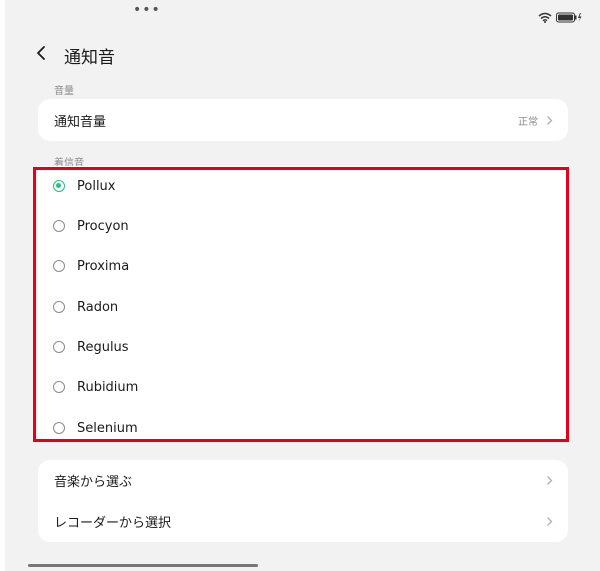 This screenshot has width=600, height=571. I want to click on ringtone-item-radon: Radon, so click(303, 307).